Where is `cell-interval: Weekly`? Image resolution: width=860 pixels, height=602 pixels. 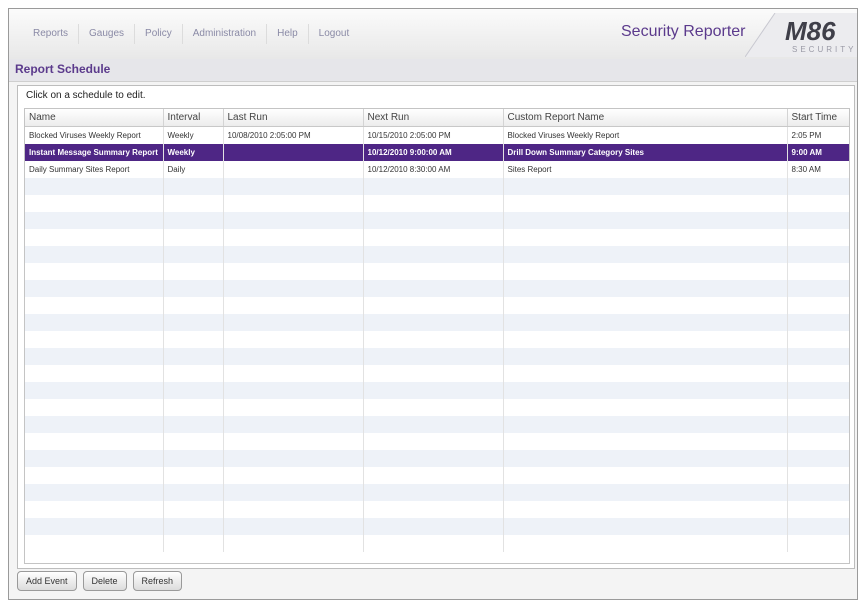
cell-interval: Weekly is located at coordinates (193, 135).